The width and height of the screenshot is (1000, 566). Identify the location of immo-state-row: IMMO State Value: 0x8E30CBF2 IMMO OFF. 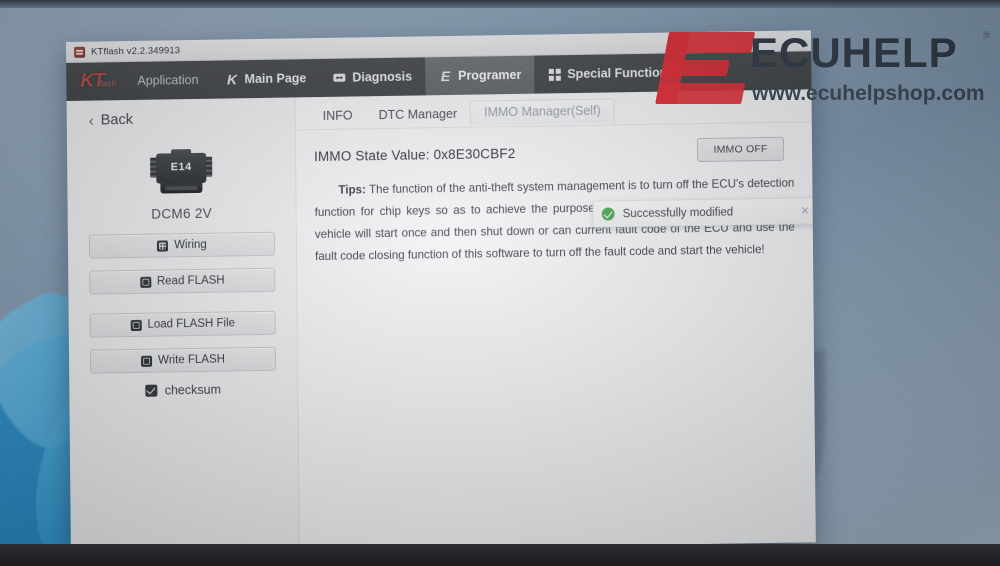
(554, 145).